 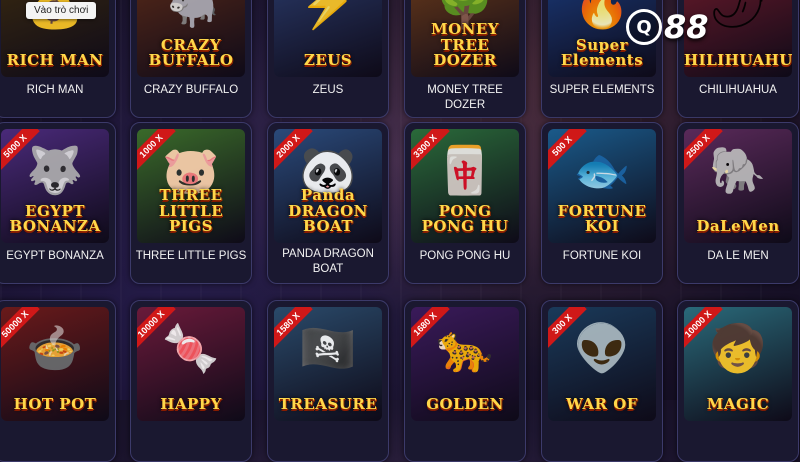 What do you see at coordinates (738, 226) in the screenshot?
I see `game-logo-text: DaLeMen` at bounding box center [738, 226].